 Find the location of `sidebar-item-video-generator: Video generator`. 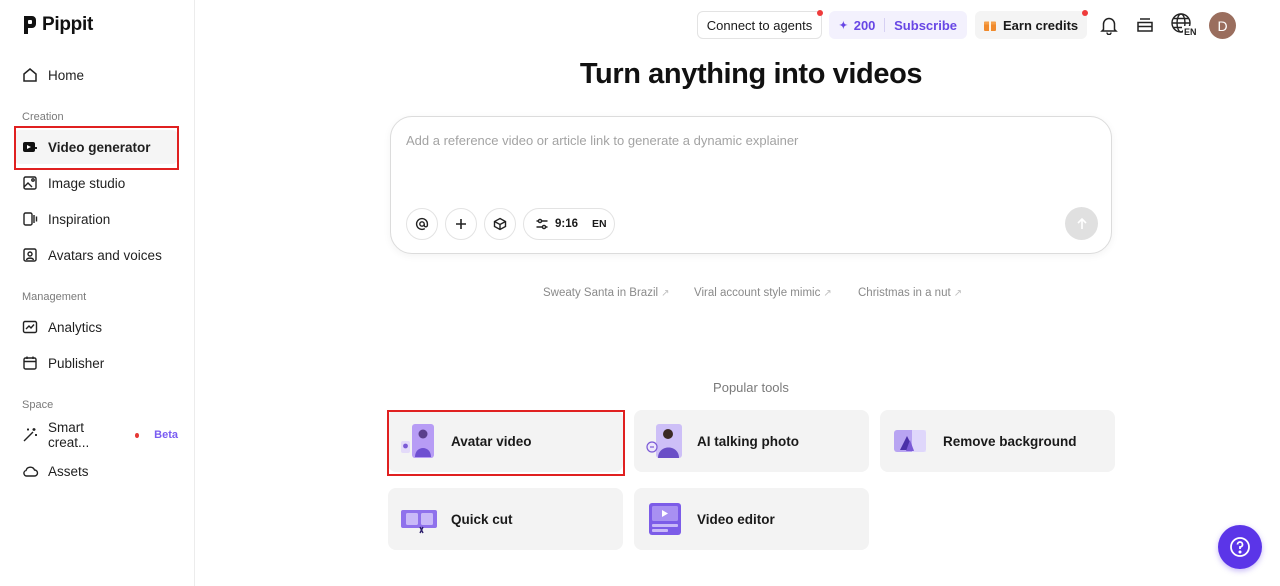

sidebar-item-video-generator: Video generator is located at coordinates (96, 147).